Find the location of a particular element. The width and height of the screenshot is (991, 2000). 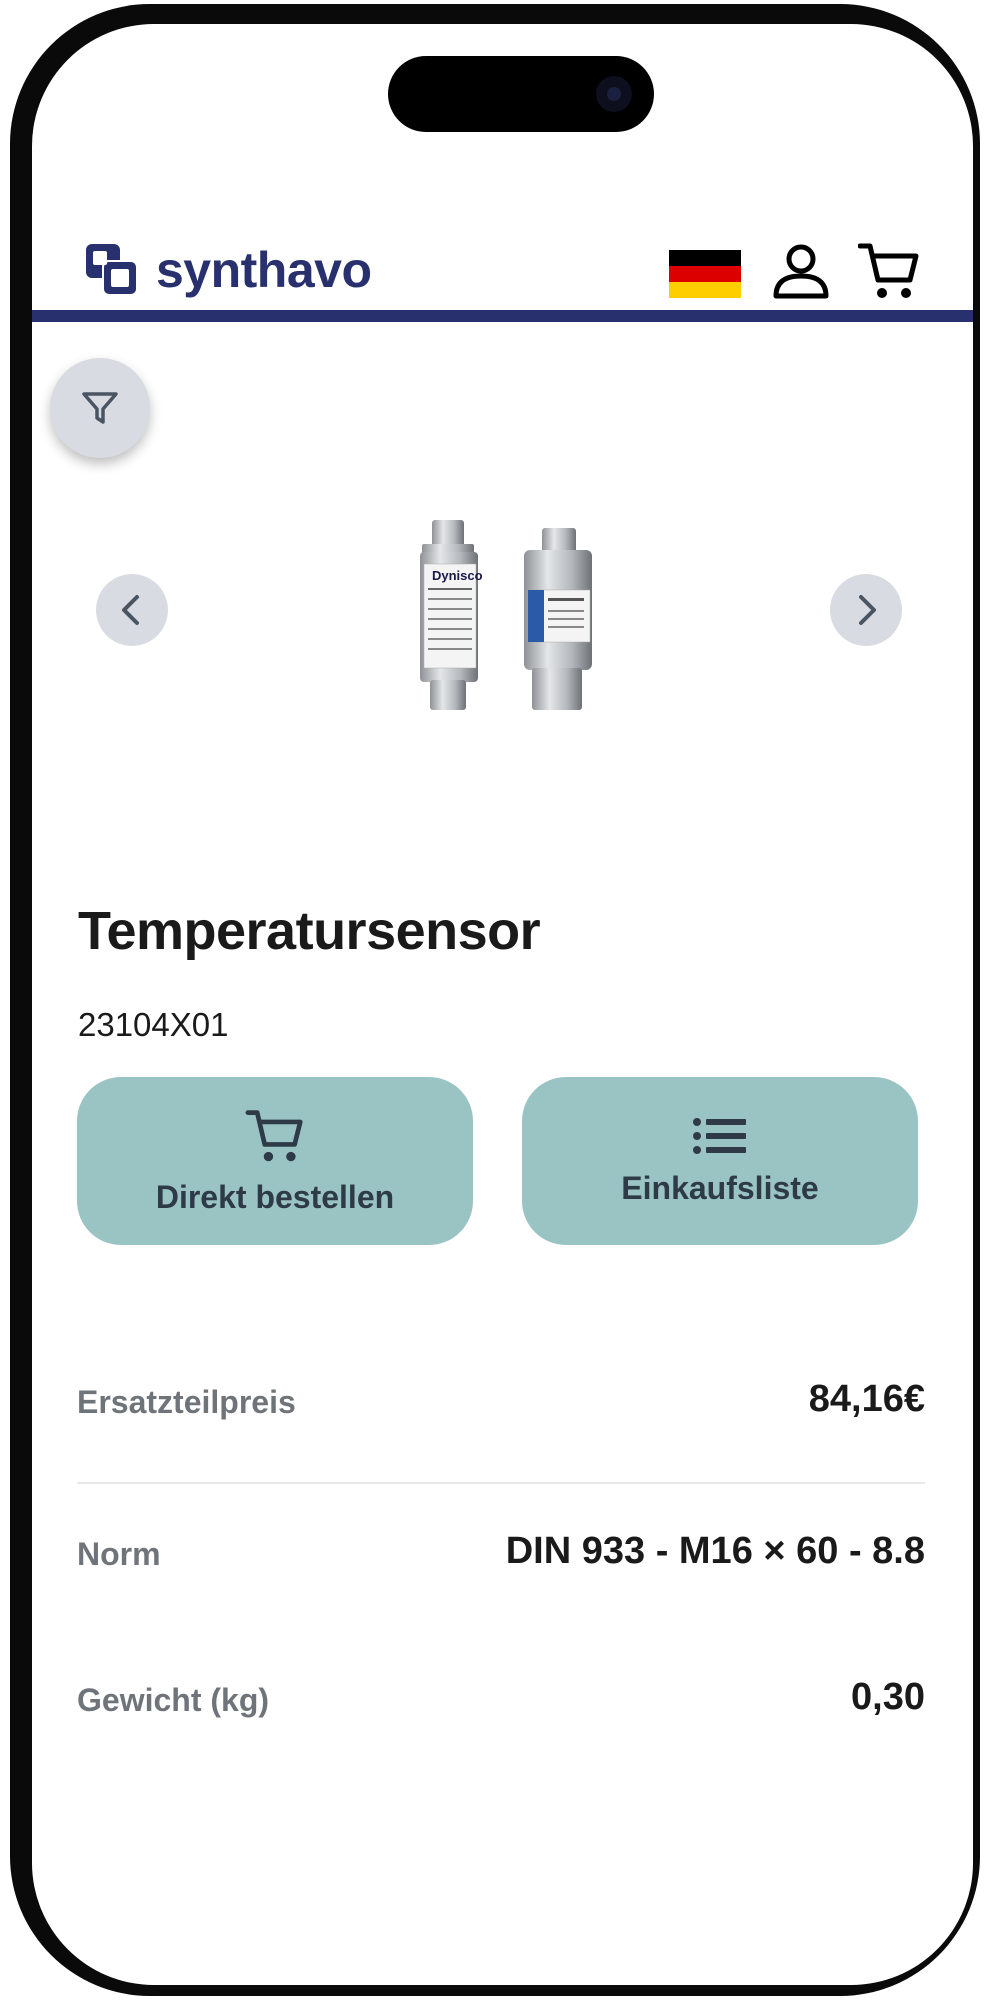

detail-key: Gewicht (kg) is located at coordinates (173, 1700).